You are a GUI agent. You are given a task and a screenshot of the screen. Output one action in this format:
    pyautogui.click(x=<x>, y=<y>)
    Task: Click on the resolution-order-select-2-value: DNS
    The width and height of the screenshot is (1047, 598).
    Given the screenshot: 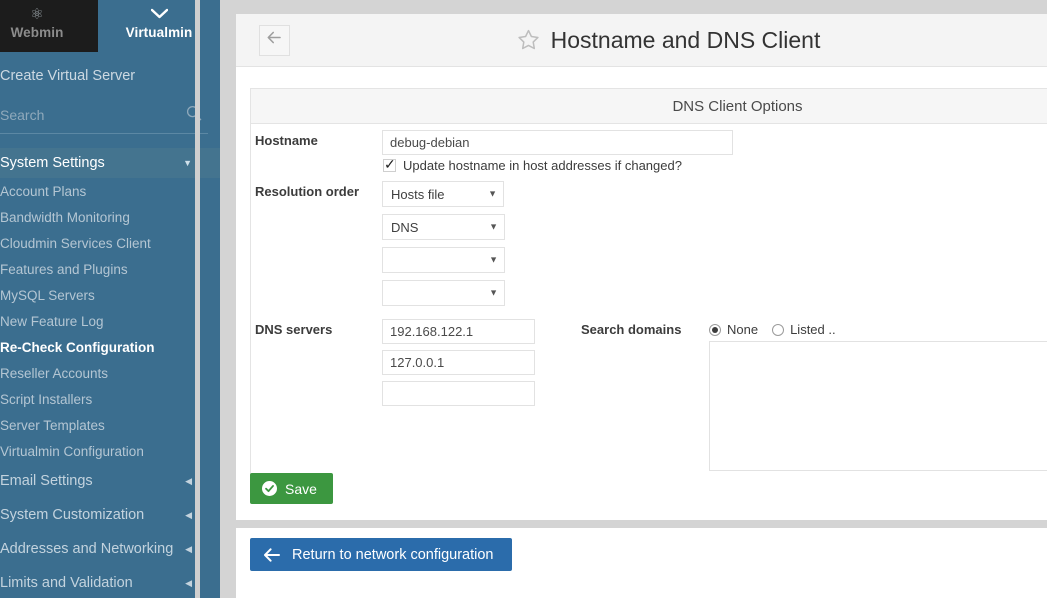 What is the action you would take?
    pyautogui.click(x=405, y=227)
    